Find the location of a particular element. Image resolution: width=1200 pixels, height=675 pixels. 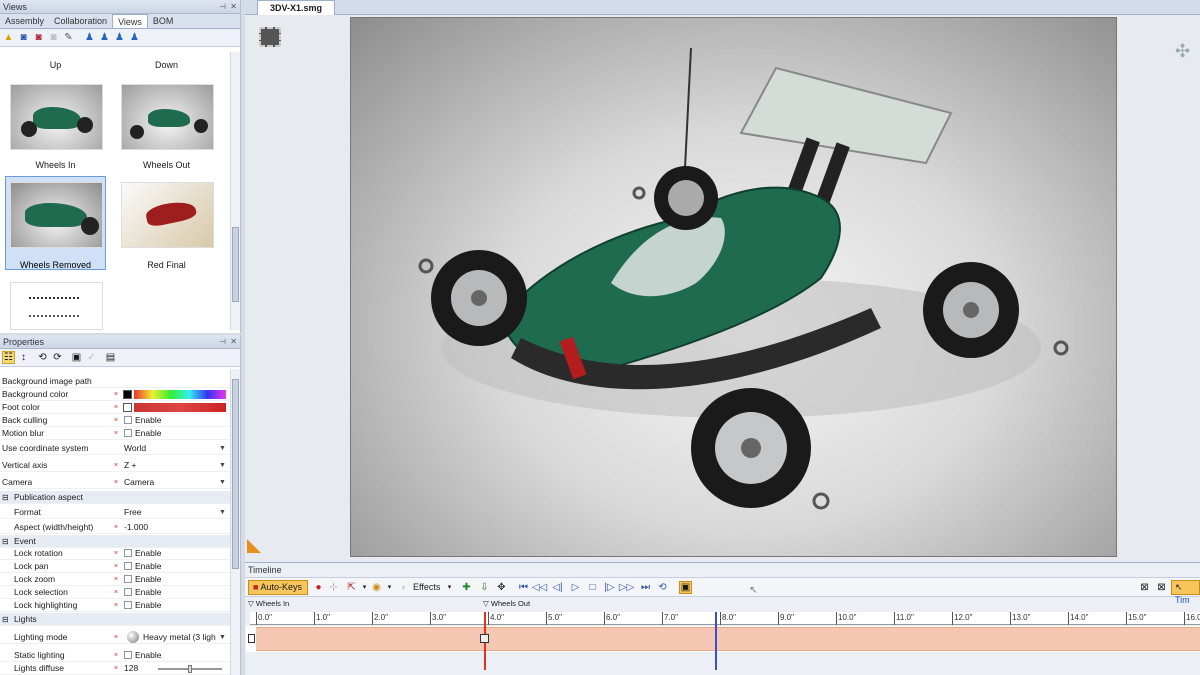

corner-handle-icon is located at coordinates (254, 546).